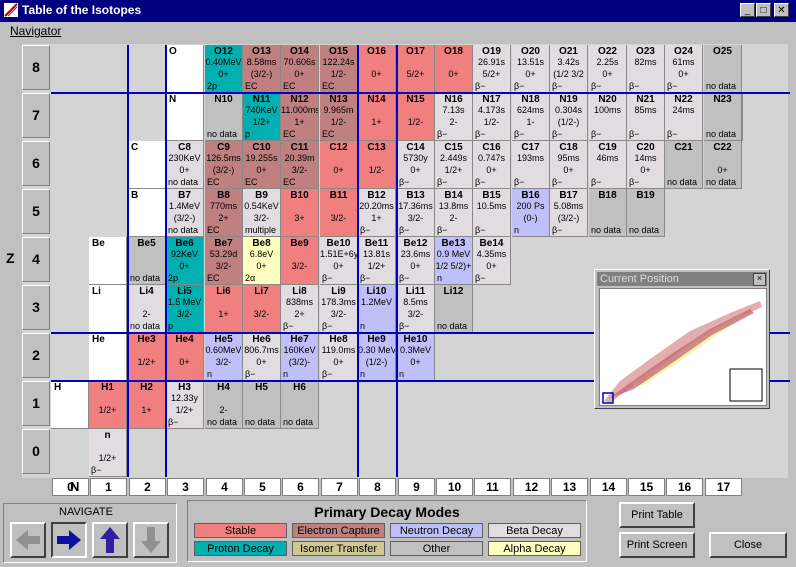 This screenshot has width=796, height=567. Describe the element at coordinates (185, 357) in the screenshot. I see `isotope-cell: He4 0+` at that location.